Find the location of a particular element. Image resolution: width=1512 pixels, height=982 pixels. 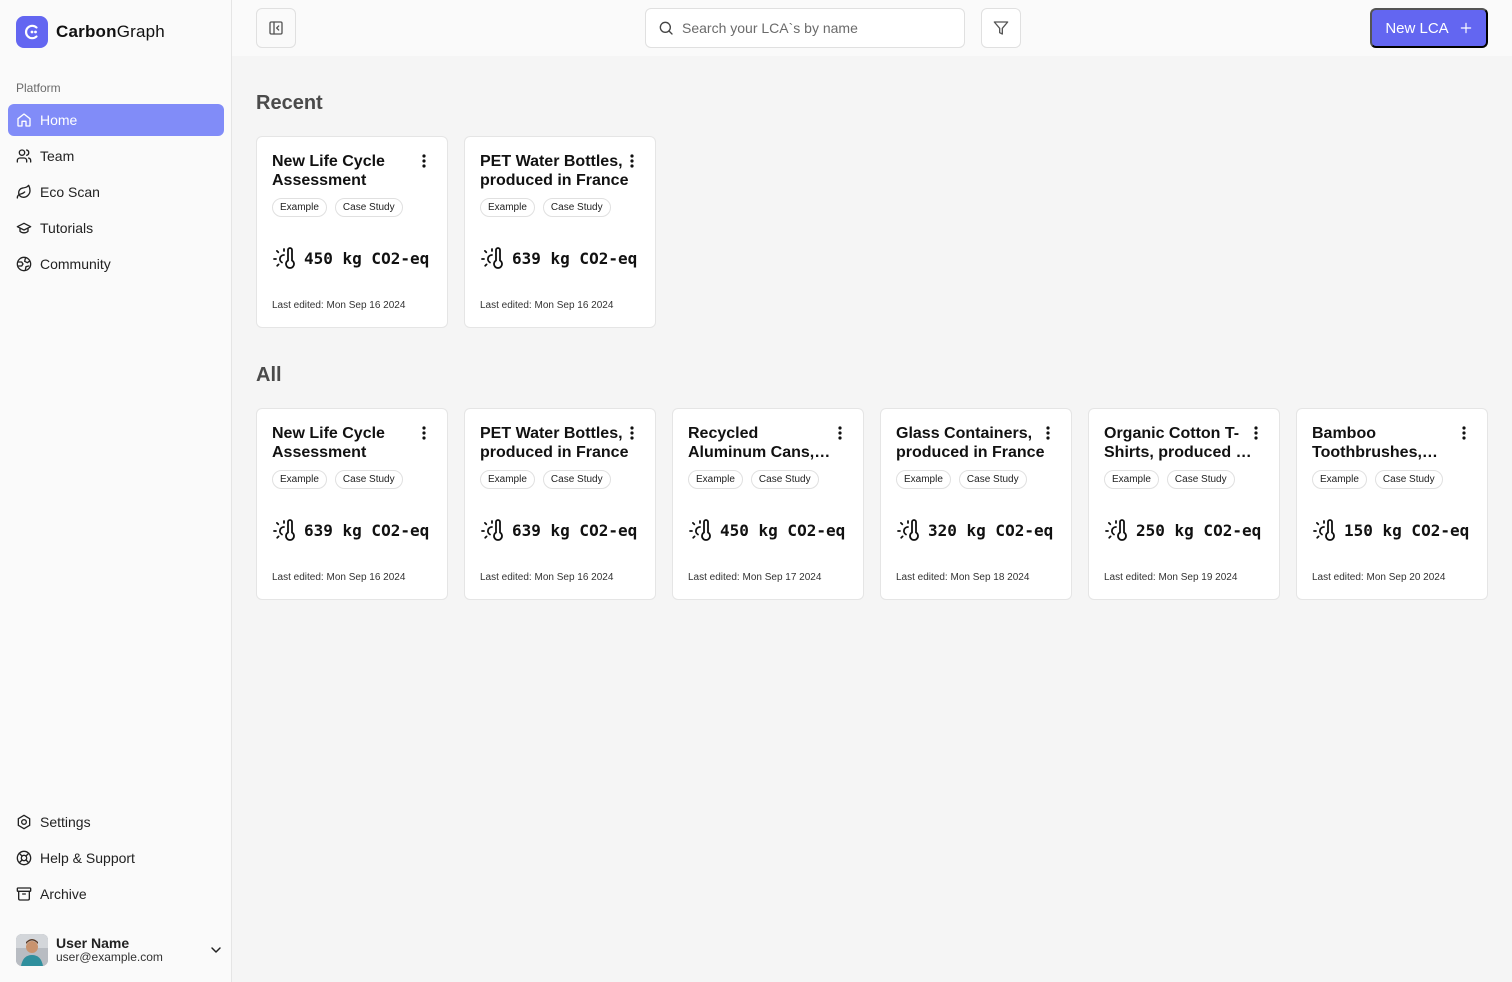

lca-card-emission: 150 kg CO2-eq is located at coordinates (1390, 530).